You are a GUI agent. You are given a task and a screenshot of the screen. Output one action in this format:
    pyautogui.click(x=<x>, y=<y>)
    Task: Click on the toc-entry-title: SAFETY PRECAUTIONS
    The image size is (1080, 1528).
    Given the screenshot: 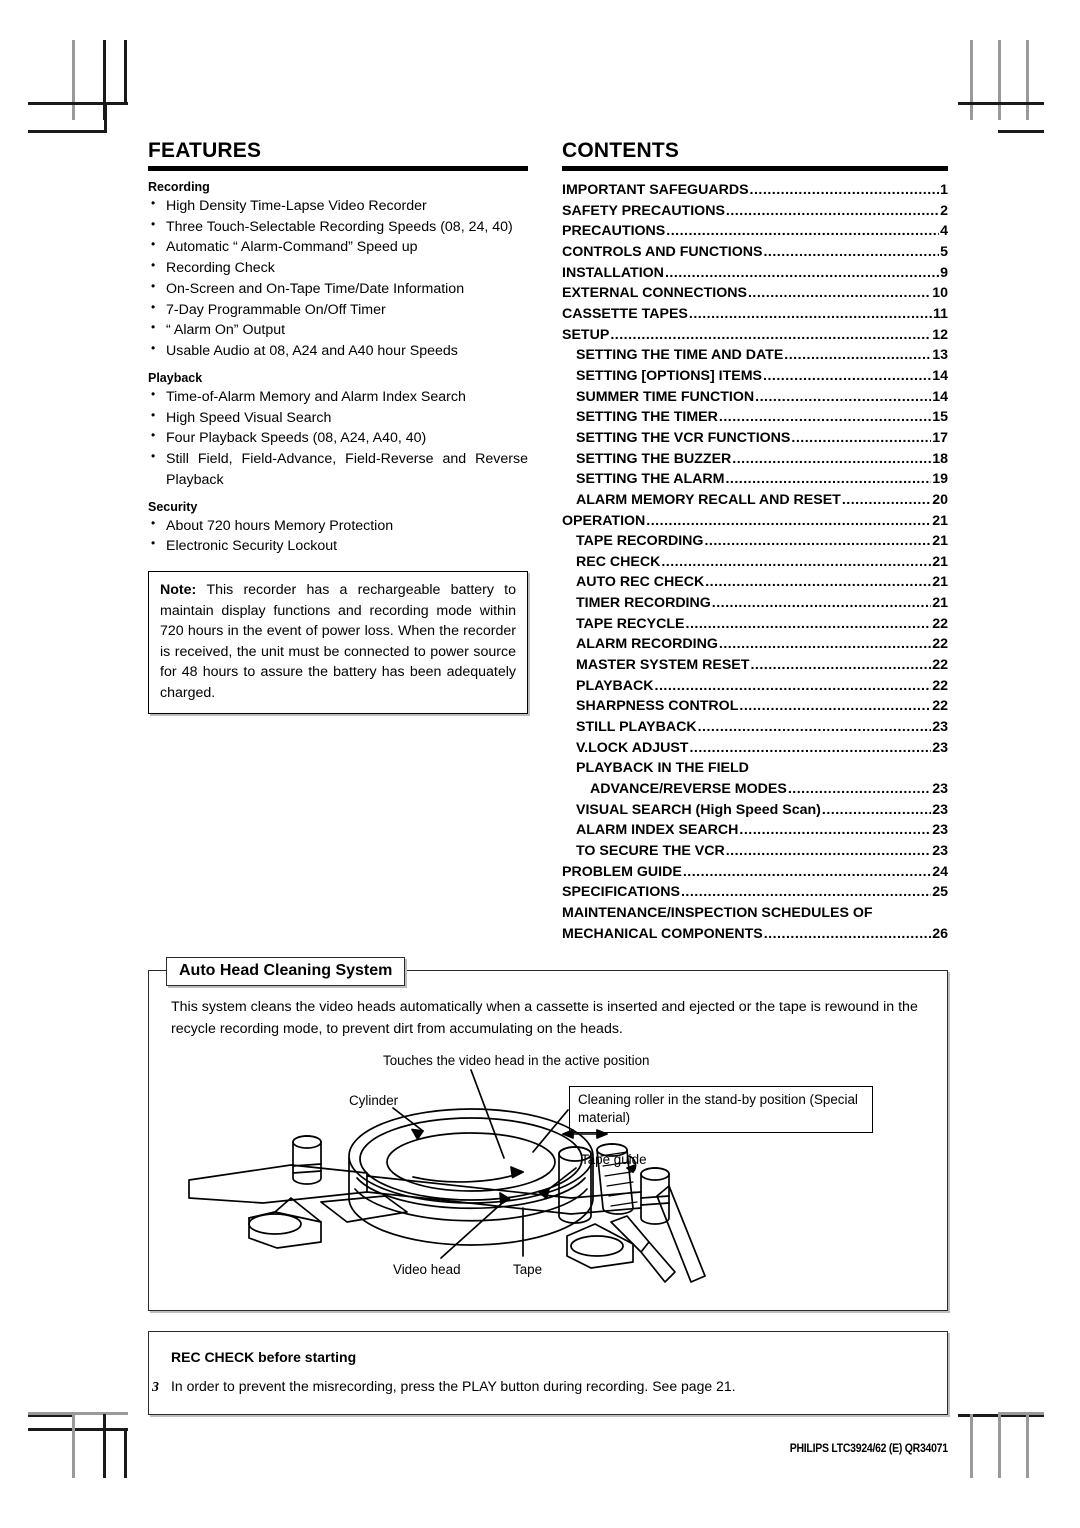 What is the action you would take?
    pyautogui.click(x=643, y=210)
    